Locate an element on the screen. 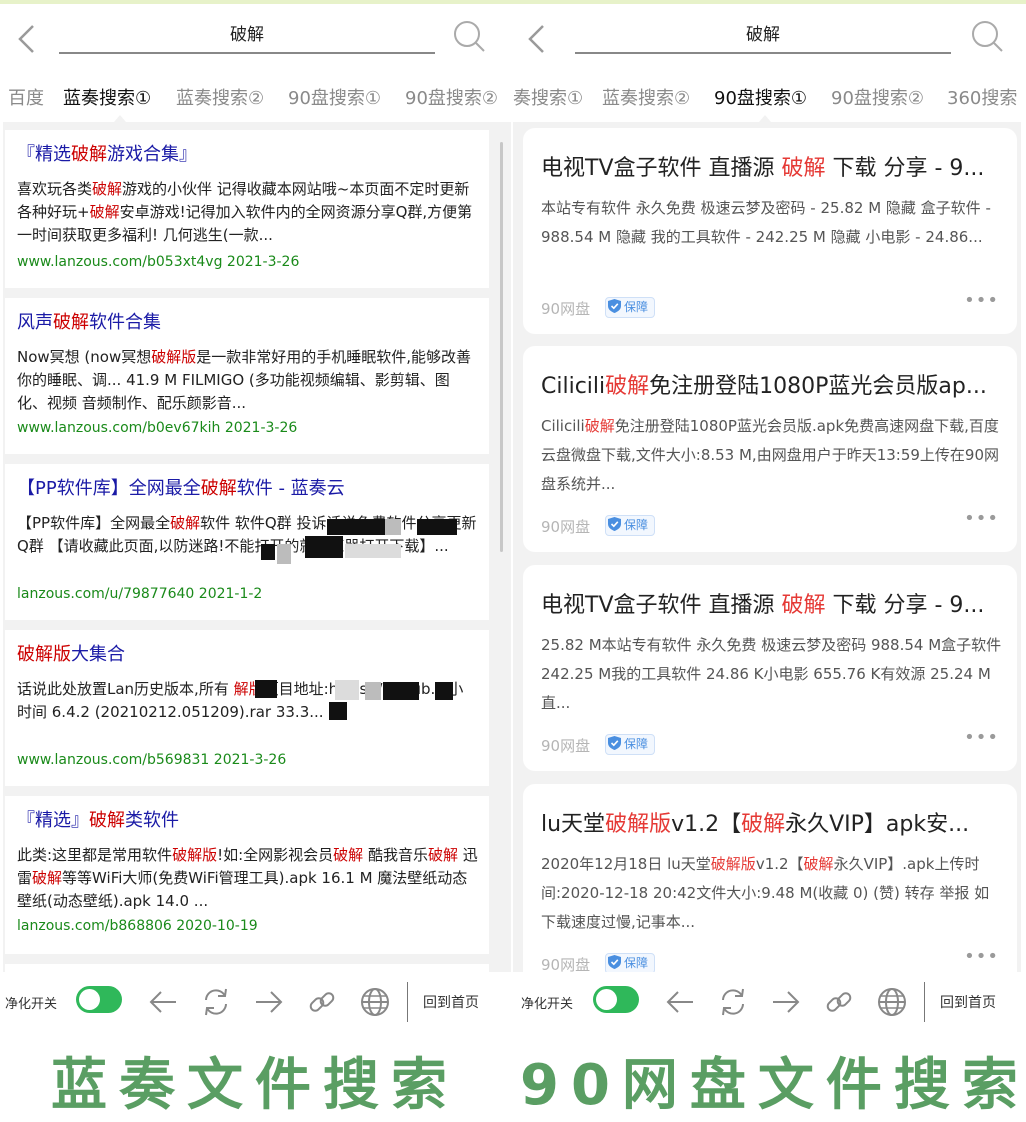  search-engine-tabs: 百度 蓝奏搜索① 蓝奏搜索② 90盘搜索① 90盘搜索② is located at coordinates (257, 95).